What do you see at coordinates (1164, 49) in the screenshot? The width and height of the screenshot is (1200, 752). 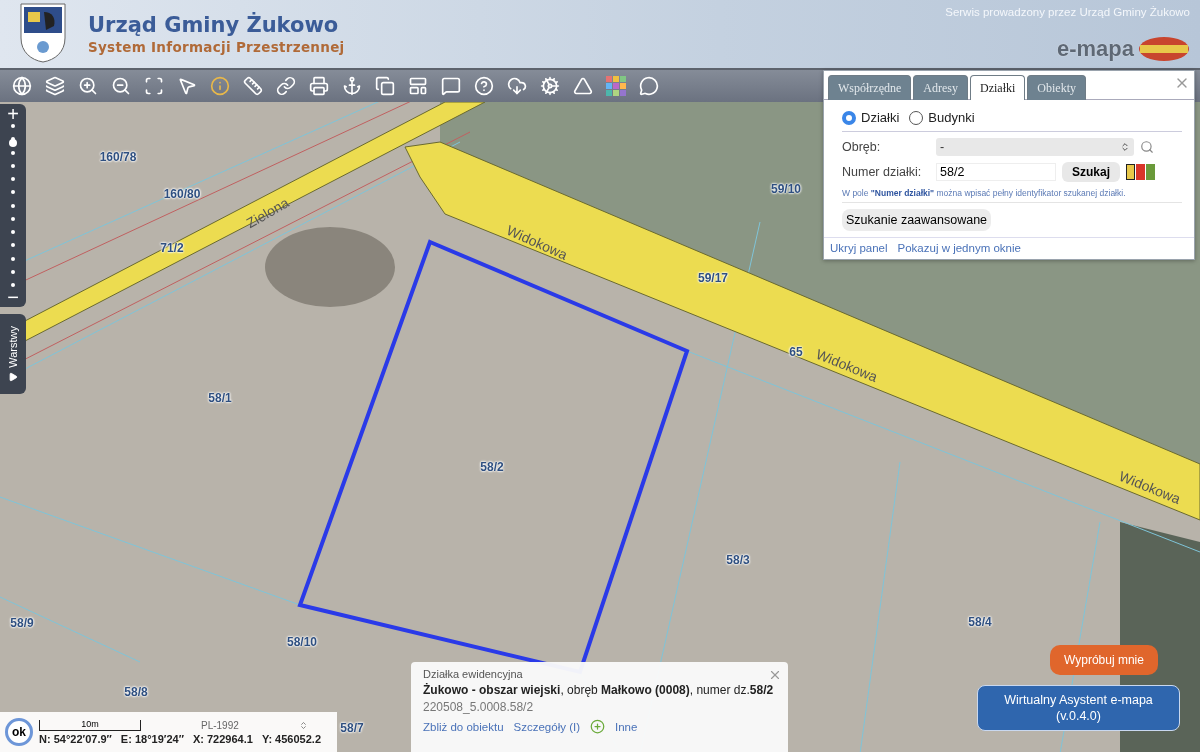 I see `brand-emblem-icon` at bounding box center [1164, 49].